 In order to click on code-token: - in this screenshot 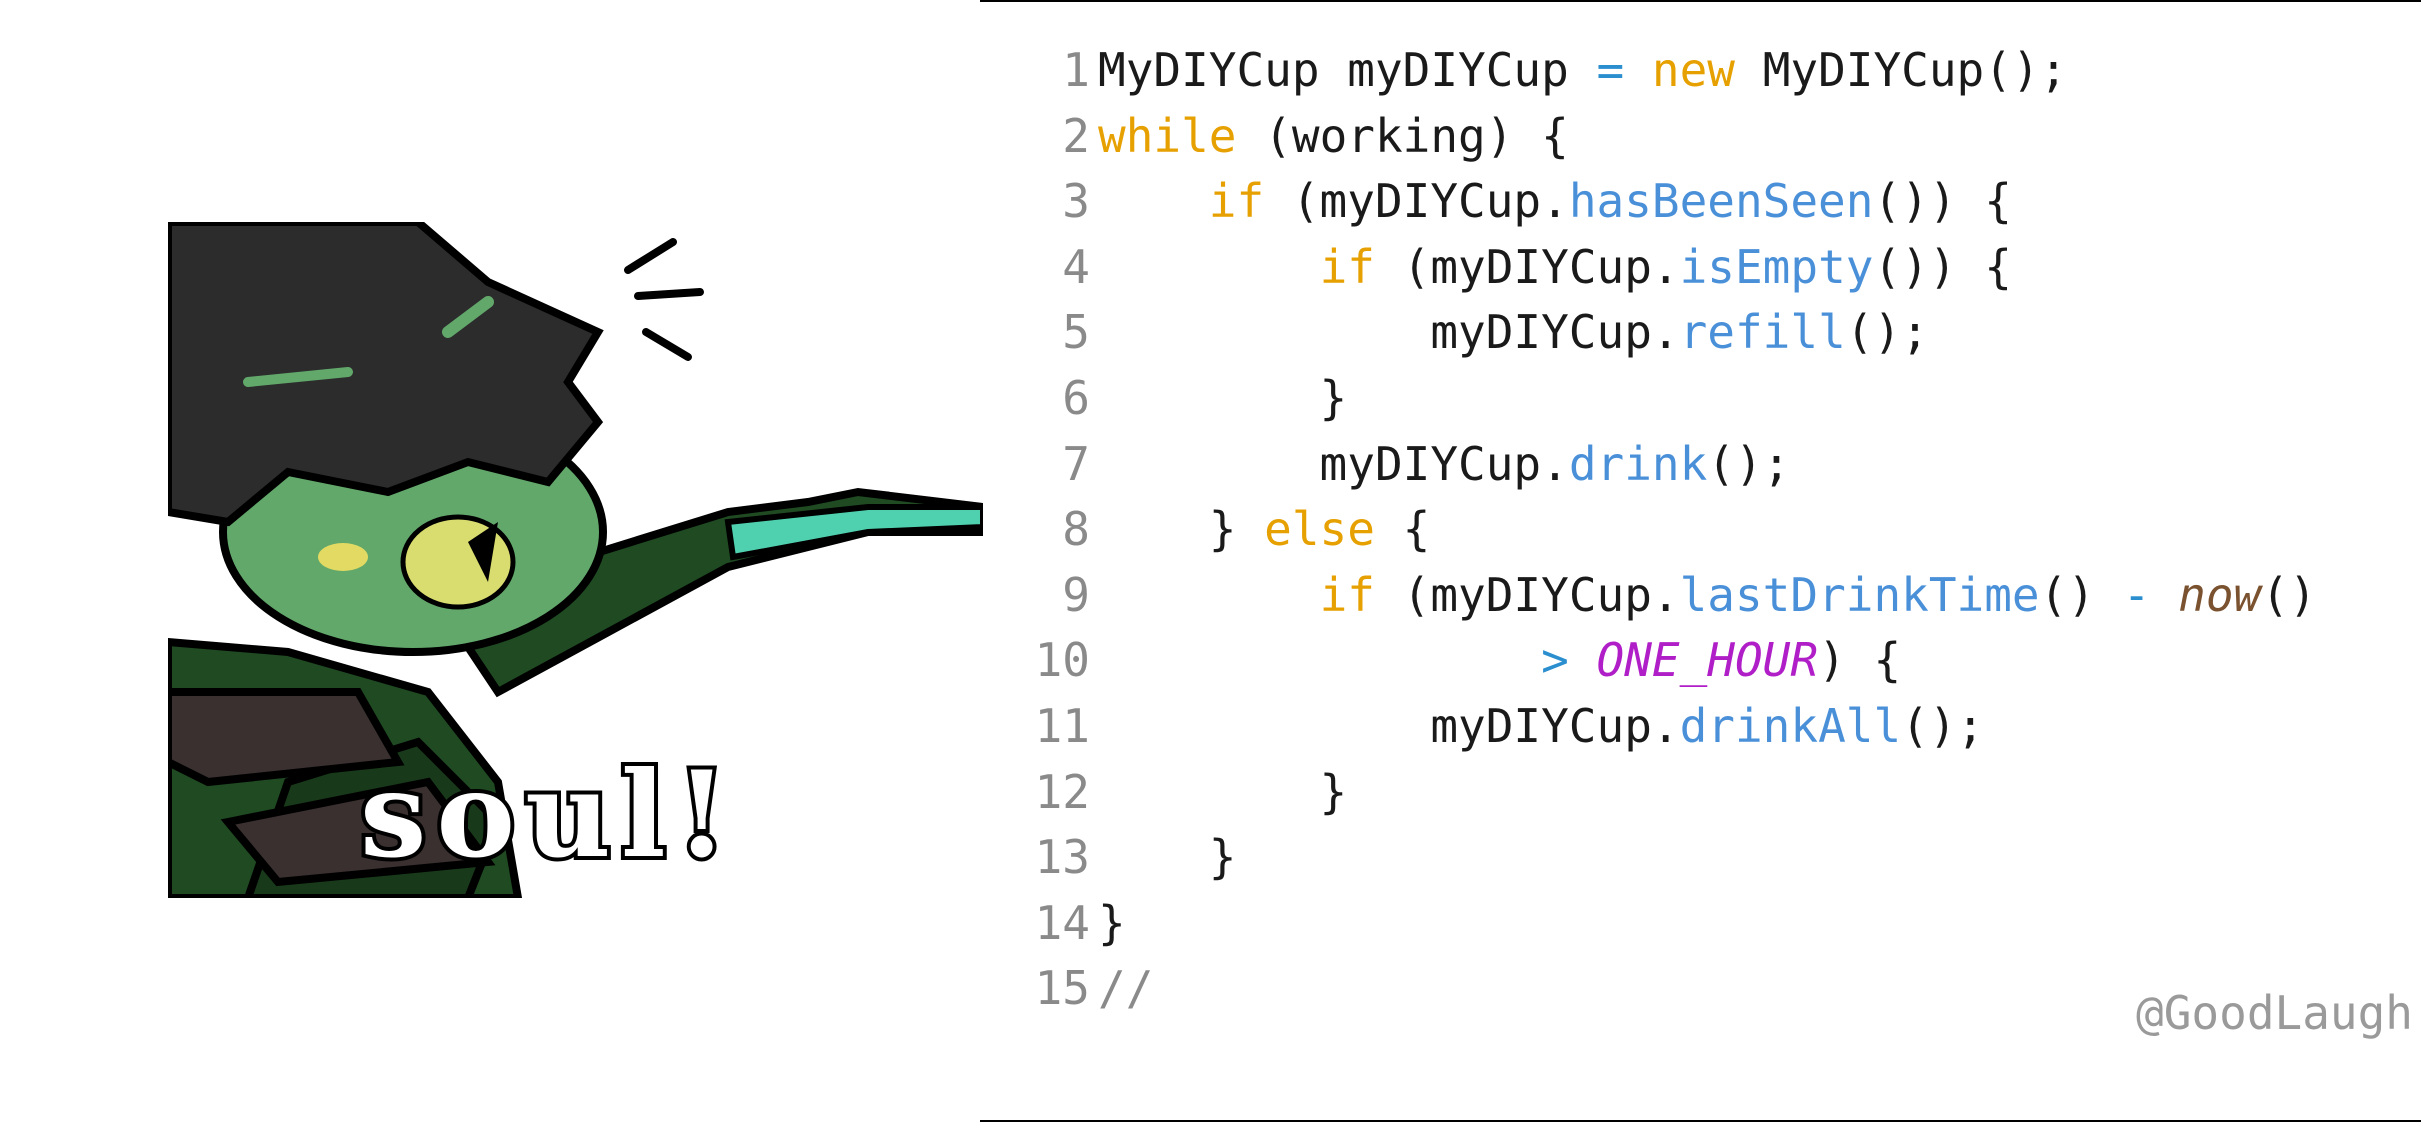, I will do `click(2136, 594)`.